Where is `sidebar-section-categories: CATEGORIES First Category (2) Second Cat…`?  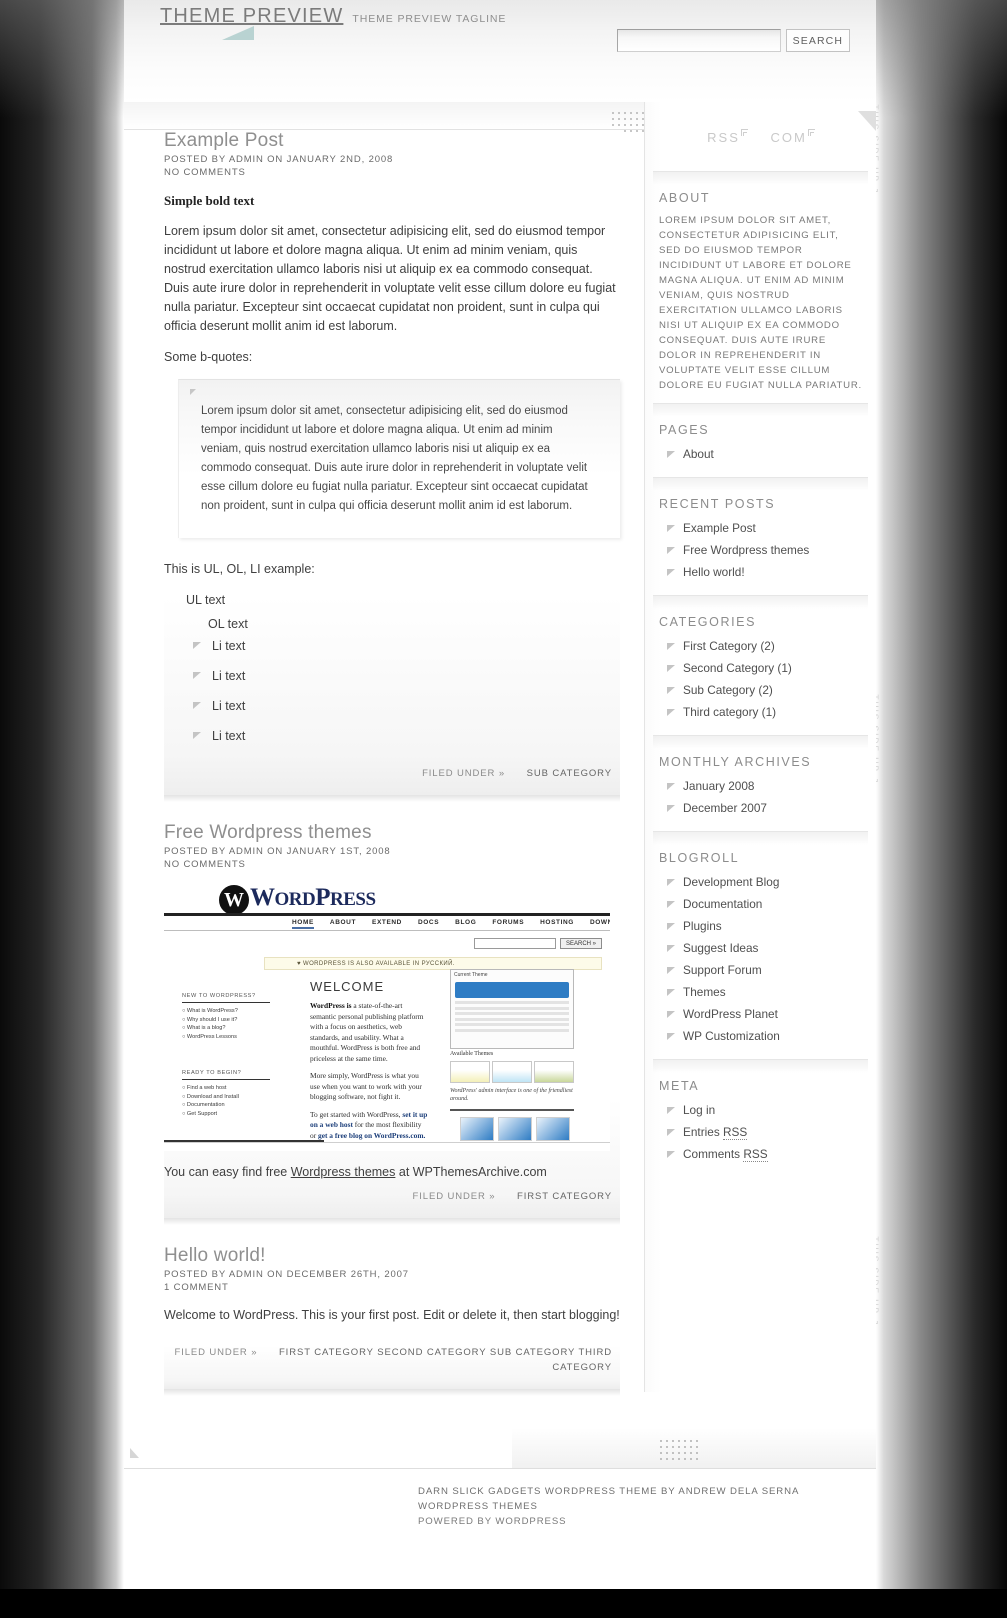
sidebar-section-categories: CATEGORIES First Category (2) Second Cat… is located at coordinates (760, 670).